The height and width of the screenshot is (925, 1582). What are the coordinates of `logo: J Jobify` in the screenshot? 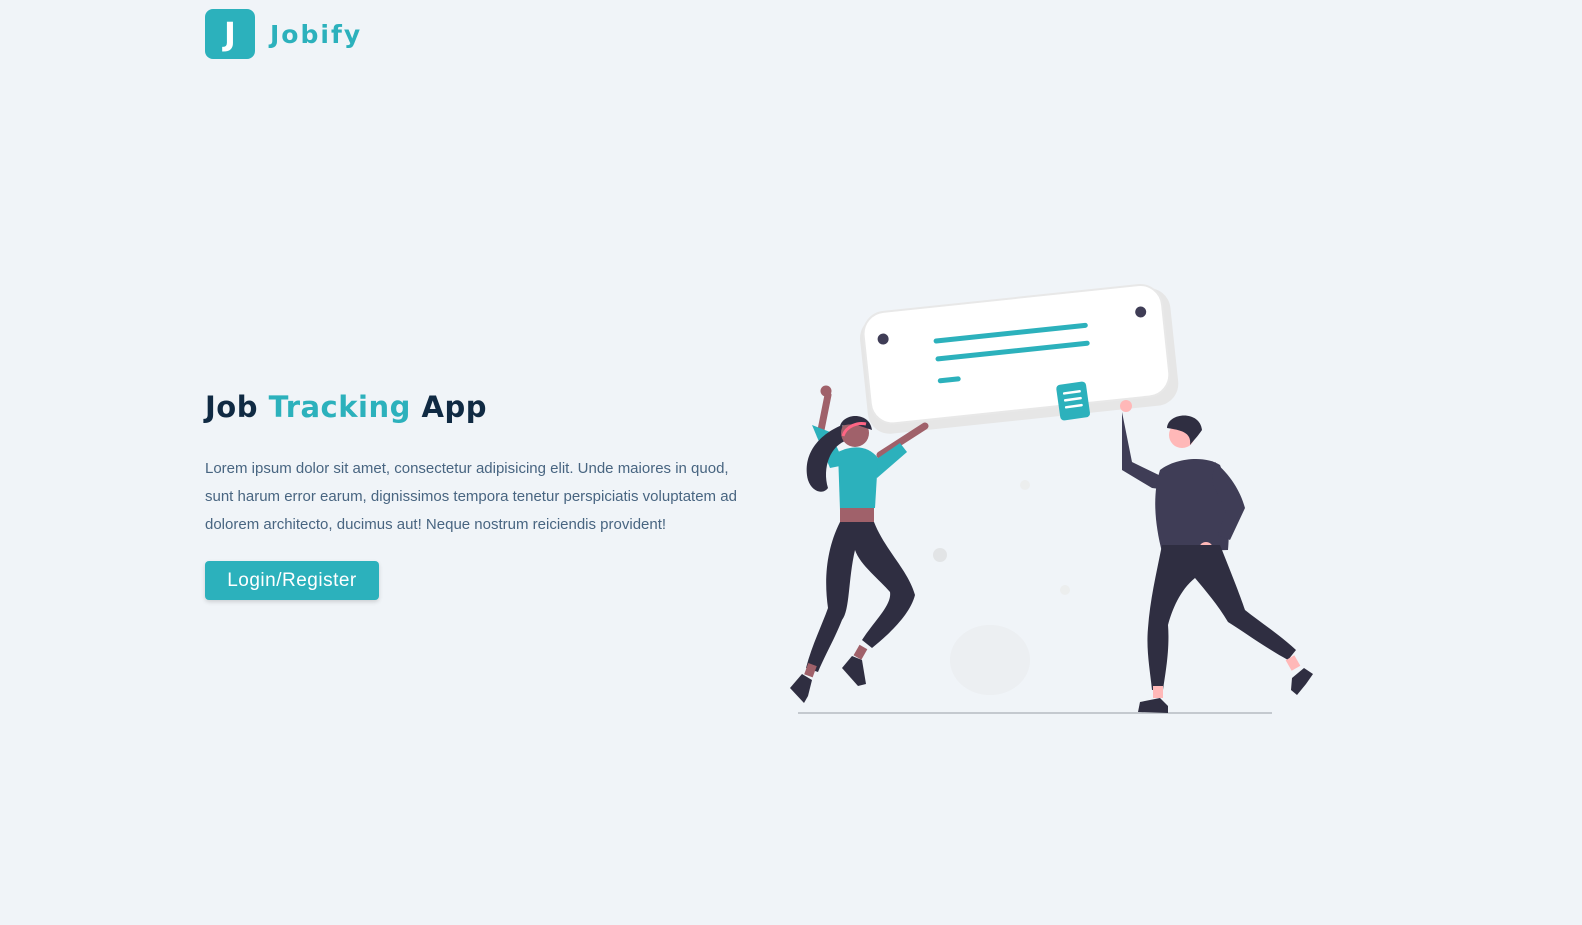 It's located at (283, 34).